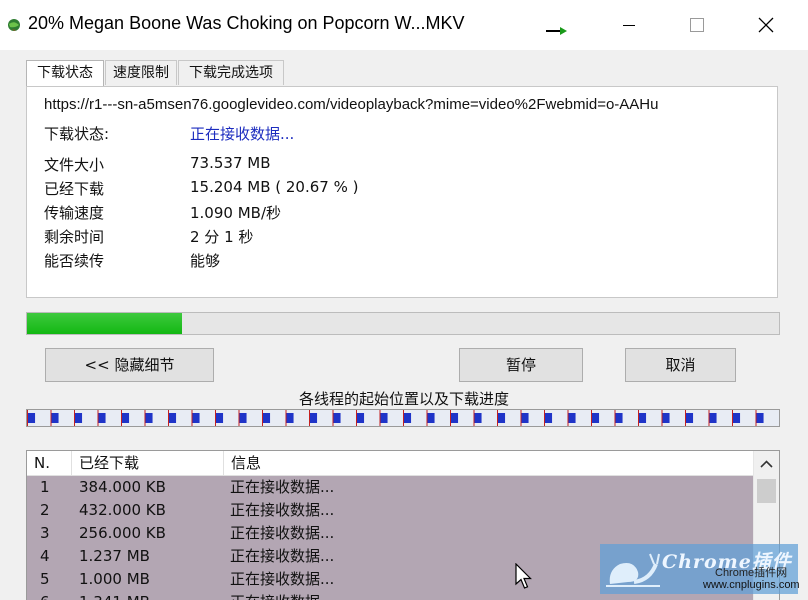 This screenshot has width=808, height=600. What do you see at coordinates (222, 237) in the screenshot?
I see `detail-value: 2 分 1 秒` at bounding box center [222, 237].